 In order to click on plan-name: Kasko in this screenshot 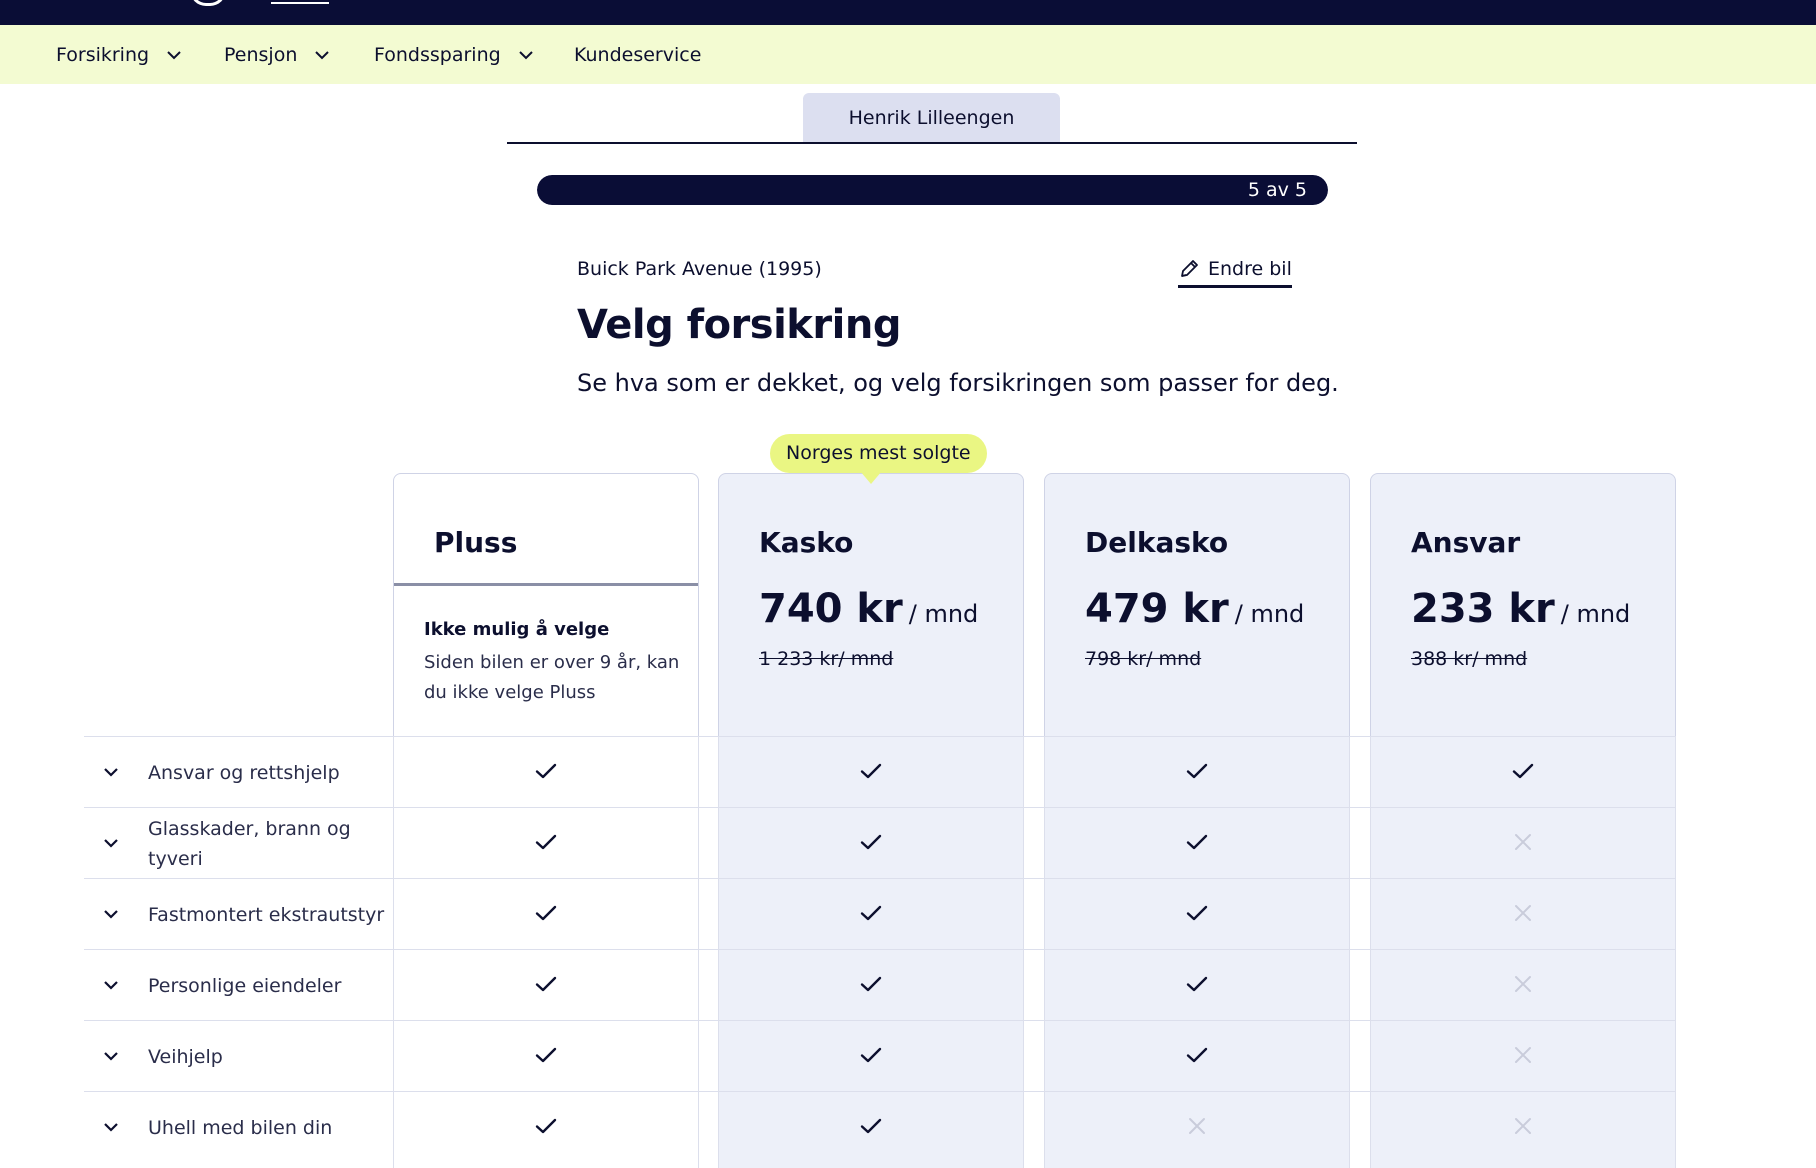, I will do `click(806, 542)`.